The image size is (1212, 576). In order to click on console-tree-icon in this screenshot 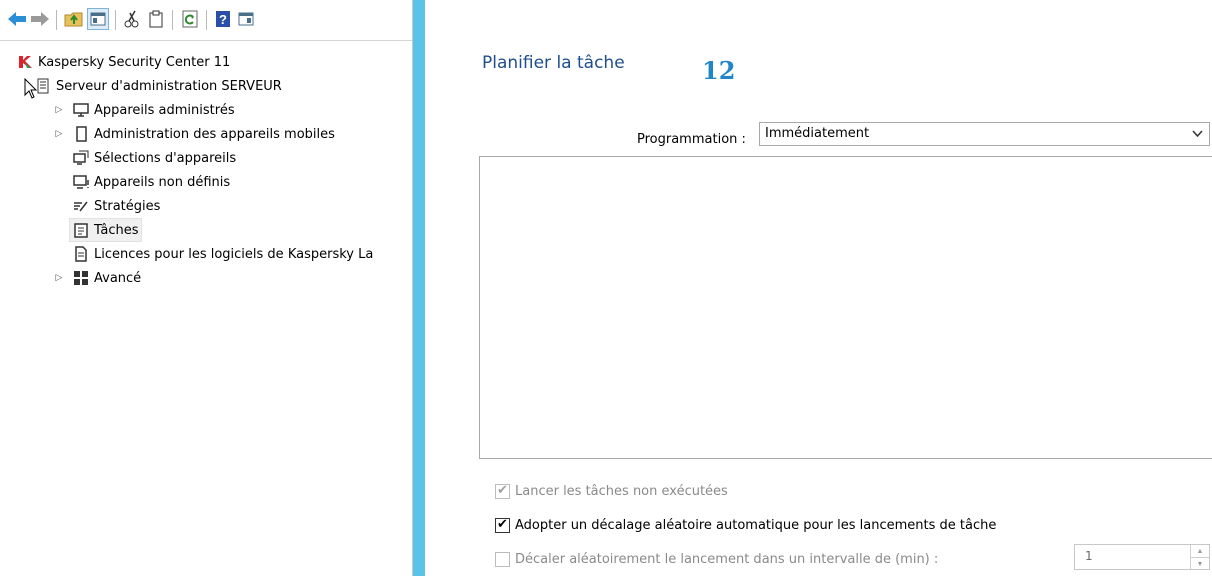, I will do `click(98, 19)`.